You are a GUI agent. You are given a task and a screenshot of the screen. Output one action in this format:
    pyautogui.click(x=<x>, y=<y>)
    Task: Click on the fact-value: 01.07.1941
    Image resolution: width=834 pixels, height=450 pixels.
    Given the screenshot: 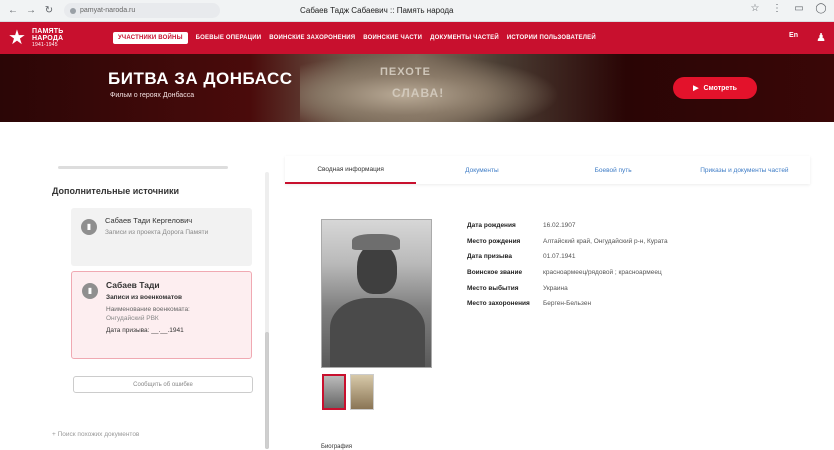 What is the action you would take?
    pyautogui.click(x=559, y=257)
    